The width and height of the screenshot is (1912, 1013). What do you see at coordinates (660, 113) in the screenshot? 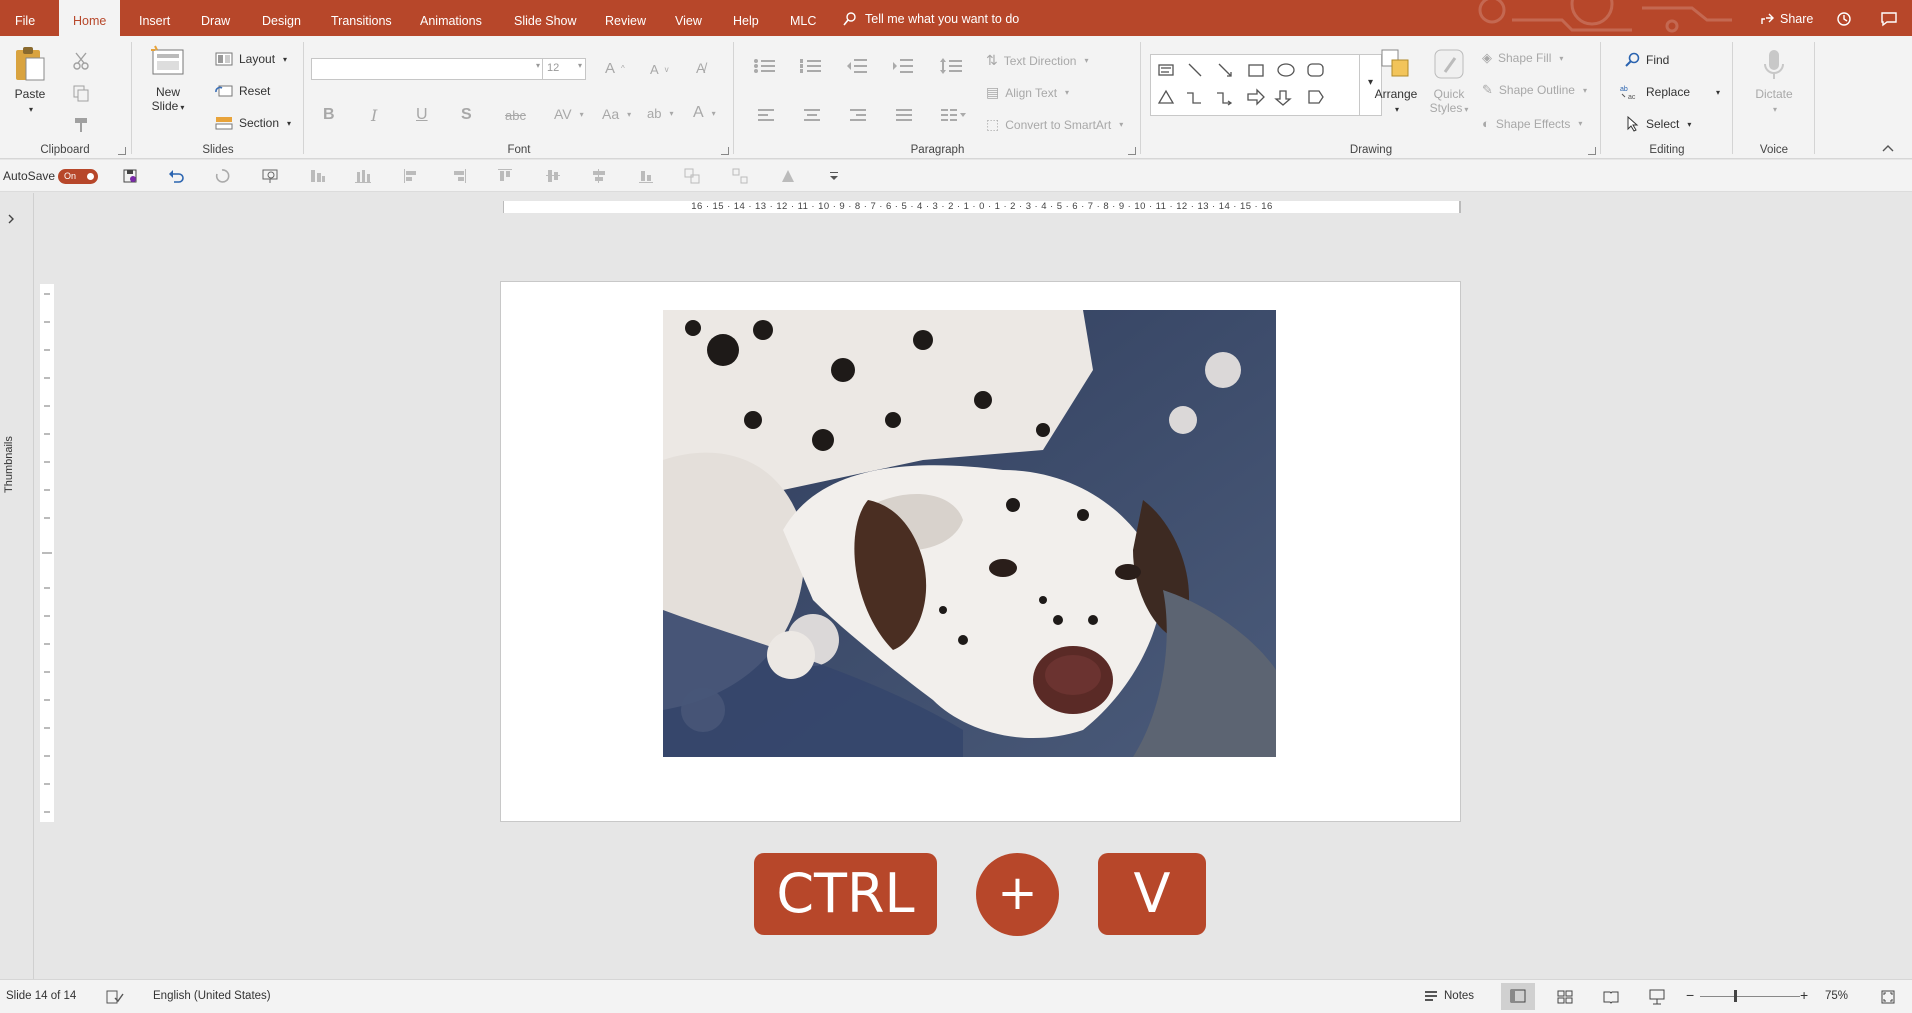
I see `highlight-icon: ab ▾` at bounding box center [660, 113].